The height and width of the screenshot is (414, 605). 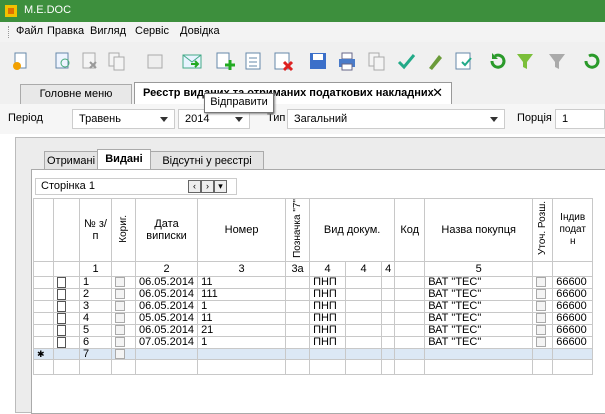 I want to click on cell-number: 111, so click(x=242, y=294).